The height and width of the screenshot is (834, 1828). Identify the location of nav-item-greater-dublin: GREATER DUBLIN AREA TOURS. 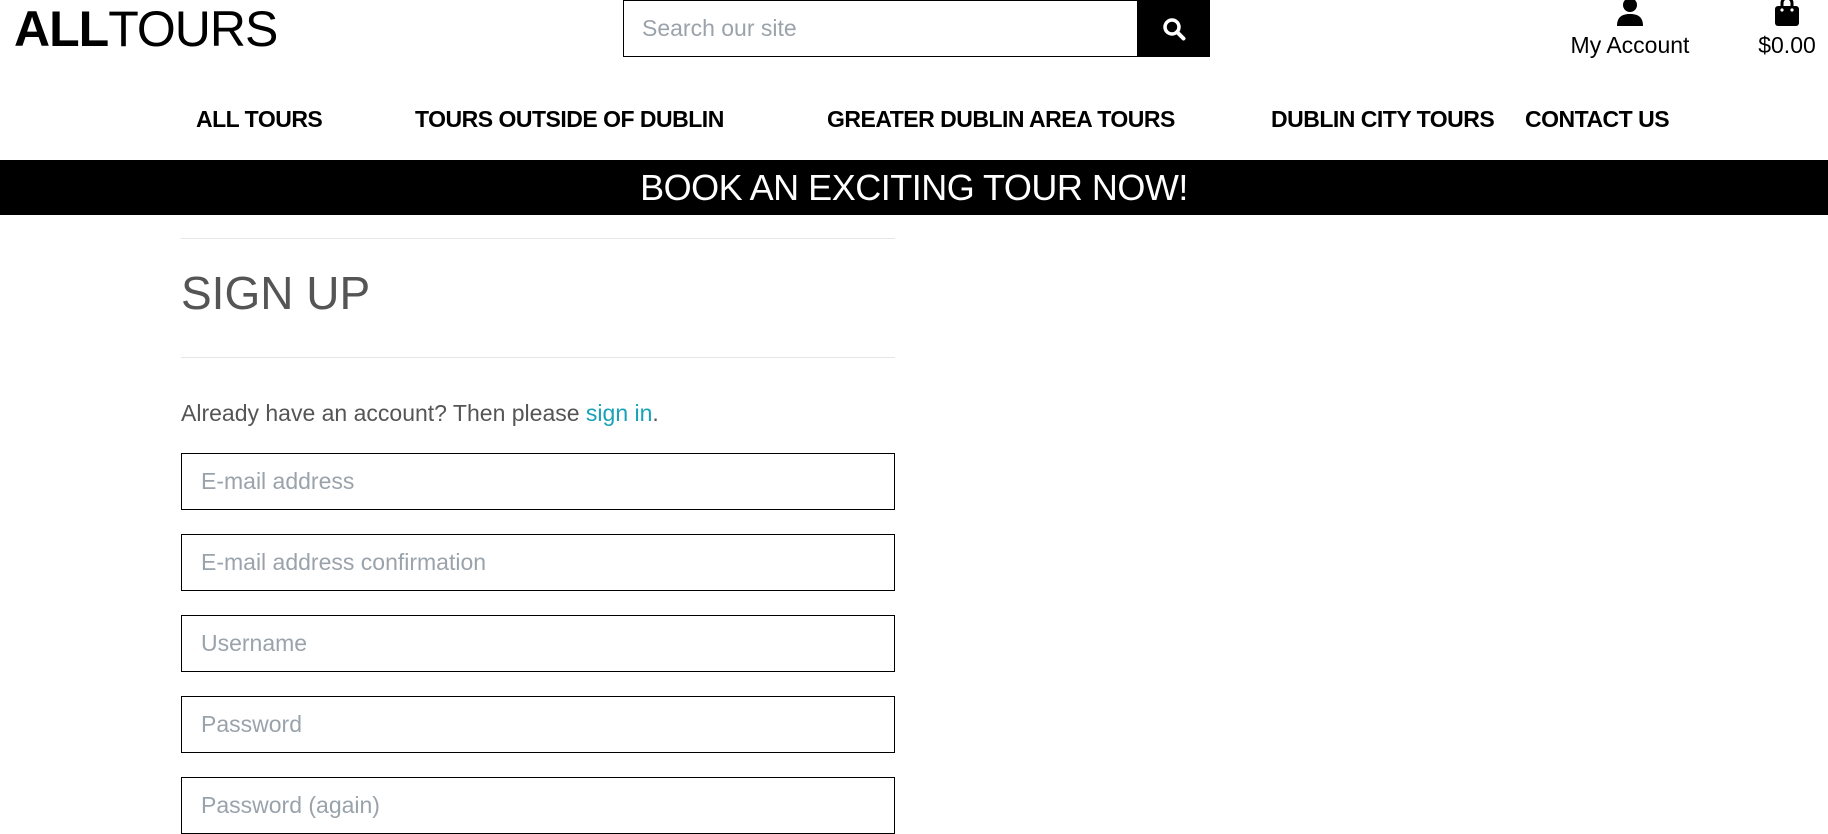
(1001, 119).